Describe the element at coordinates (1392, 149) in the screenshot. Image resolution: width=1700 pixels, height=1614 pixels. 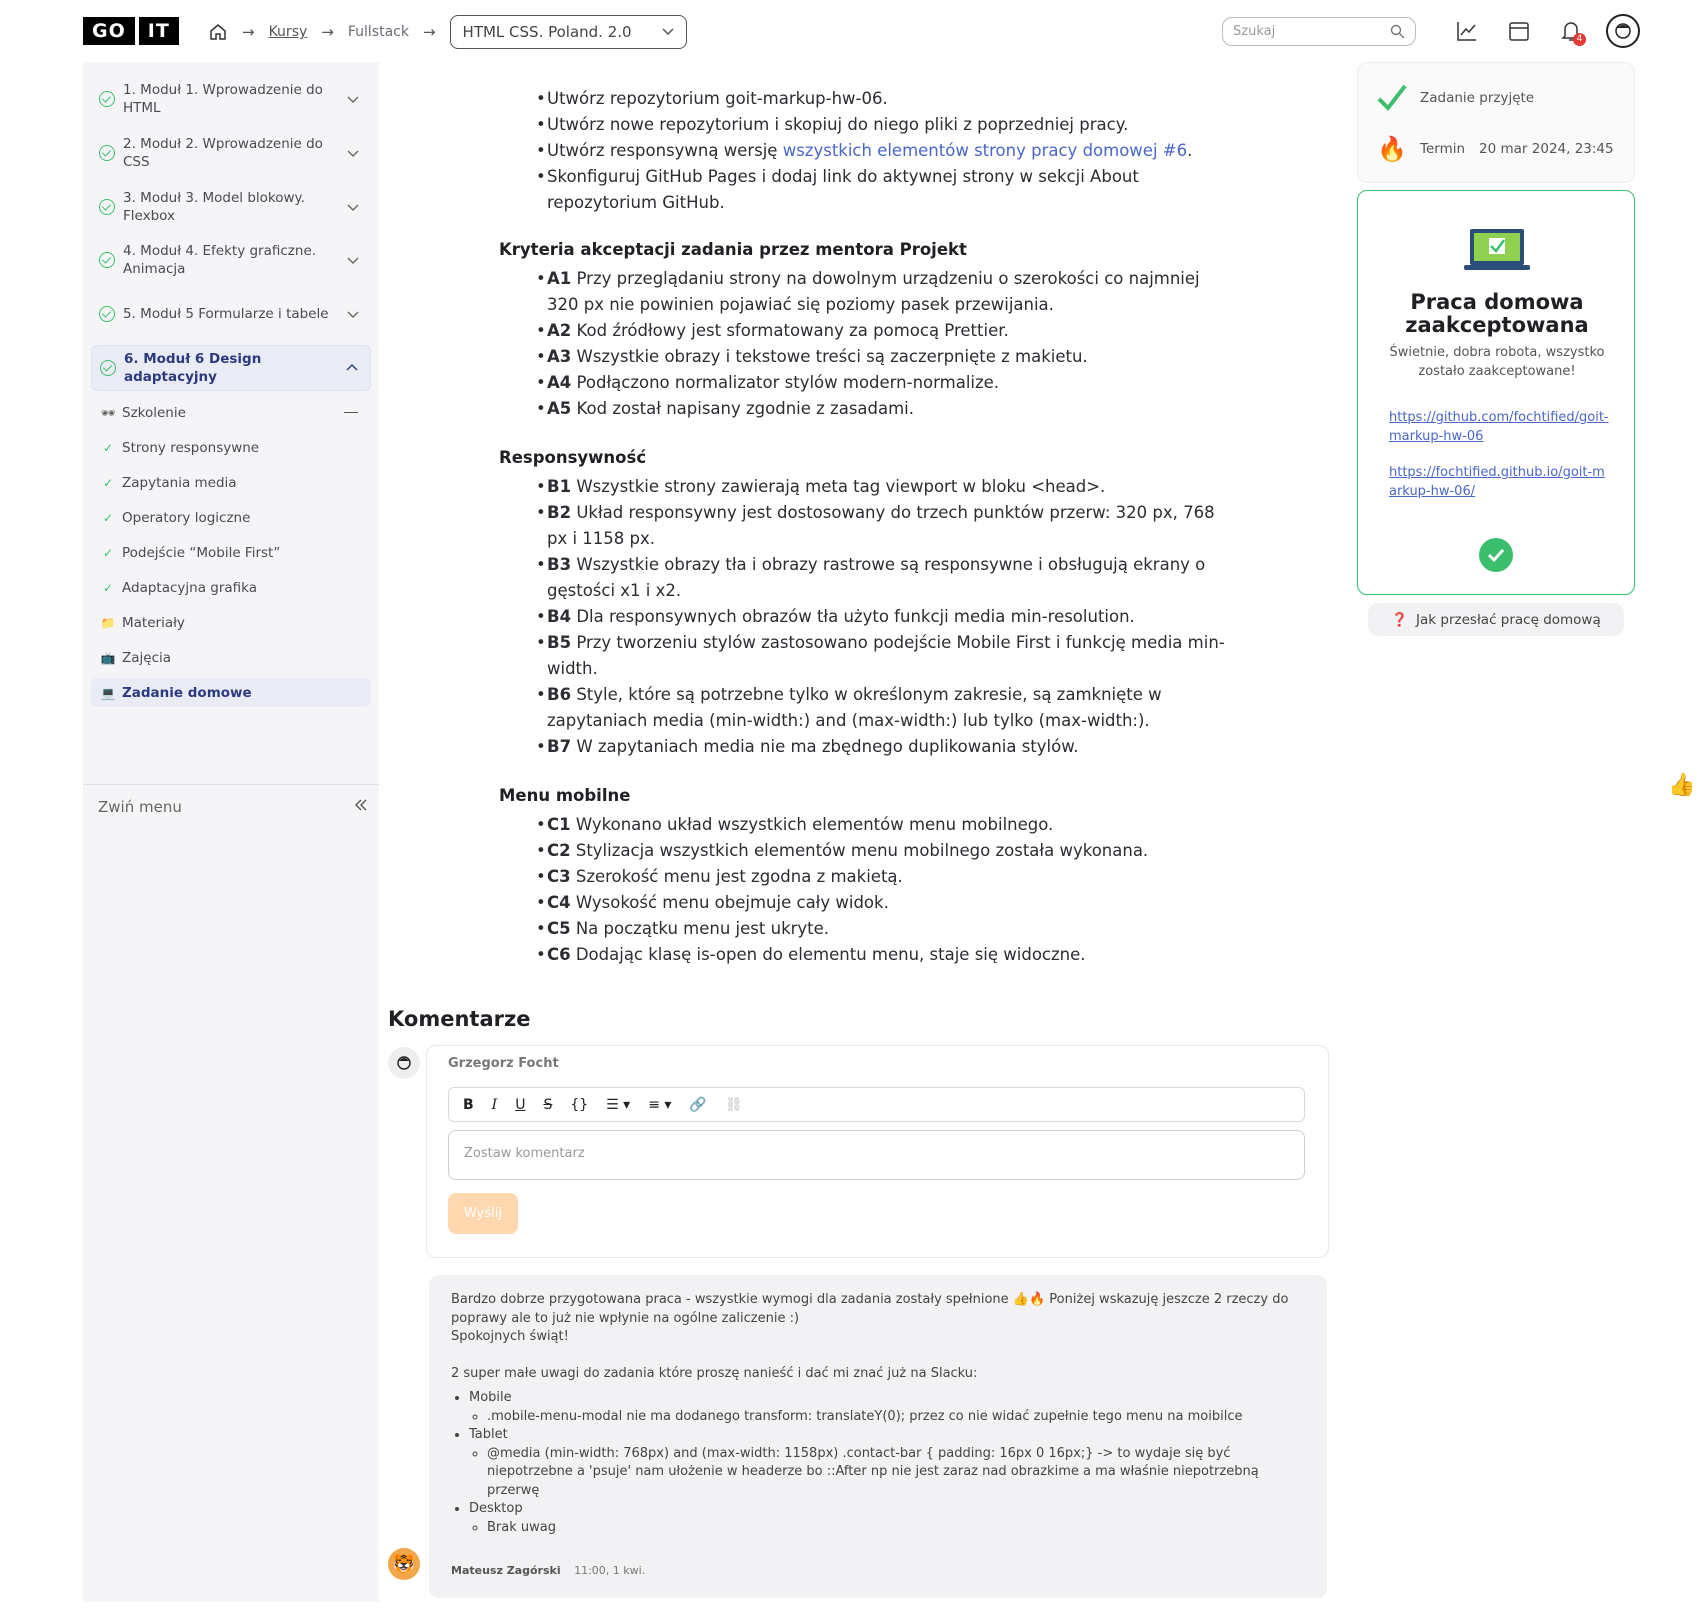
I see `fire-icon: 🔥` at that location.